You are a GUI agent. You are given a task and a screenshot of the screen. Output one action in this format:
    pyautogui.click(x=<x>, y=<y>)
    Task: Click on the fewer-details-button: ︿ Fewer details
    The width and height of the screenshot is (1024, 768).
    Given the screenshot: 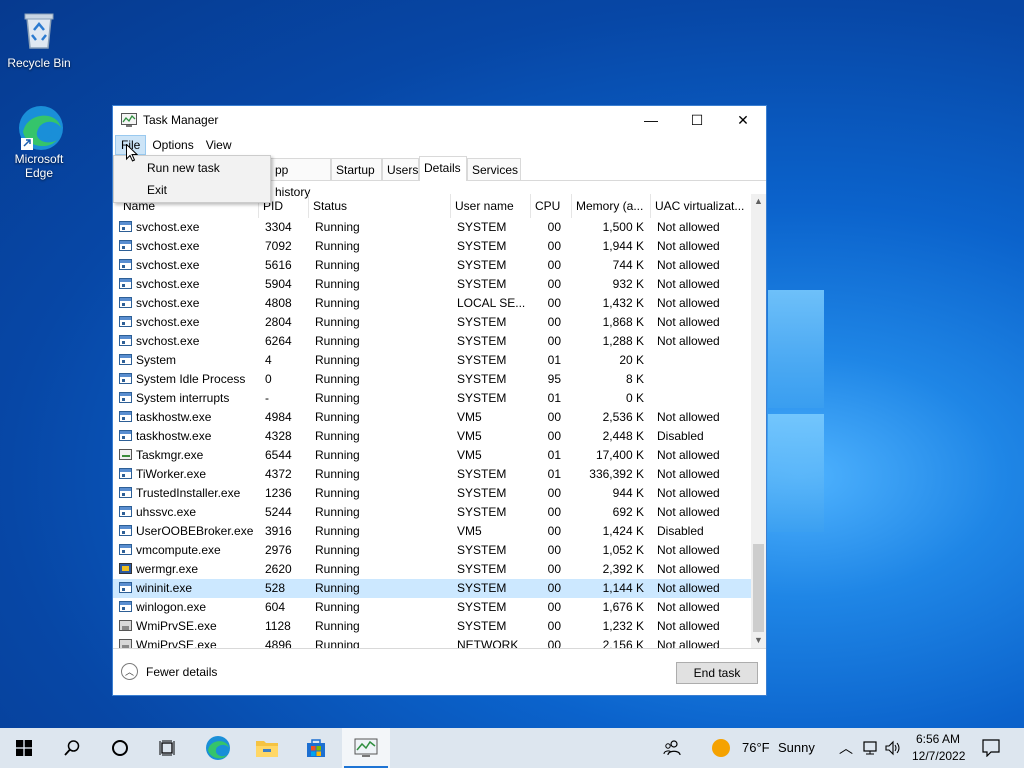 What is the action you would take?
    pyautogui.click(x=169, y=671)
    